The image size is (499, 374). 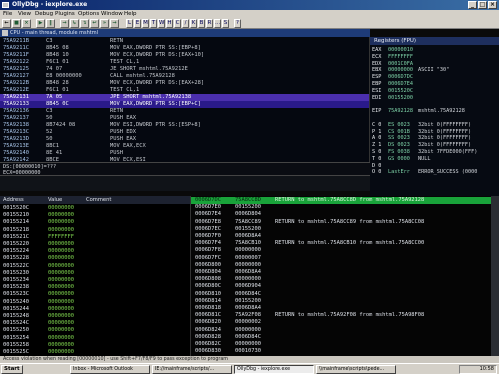 What do you see at coordinates (130, 14) in the screenshot?
I see `menu-help: Help` at bounding box center [130, 14].